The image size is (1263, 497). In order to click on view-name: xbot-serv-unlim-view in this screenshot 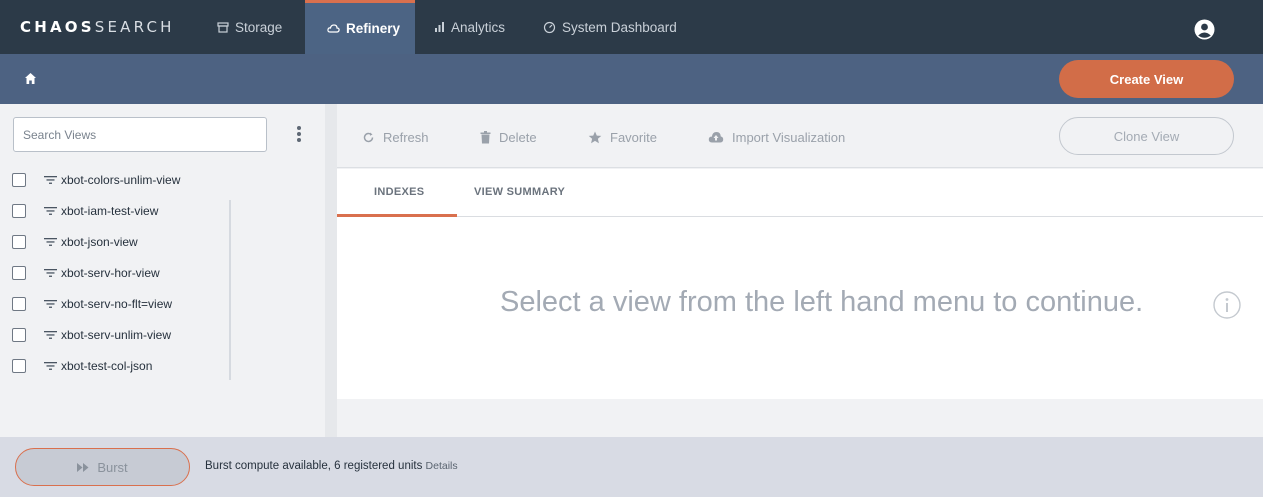, I will do `click(116, 335)`.